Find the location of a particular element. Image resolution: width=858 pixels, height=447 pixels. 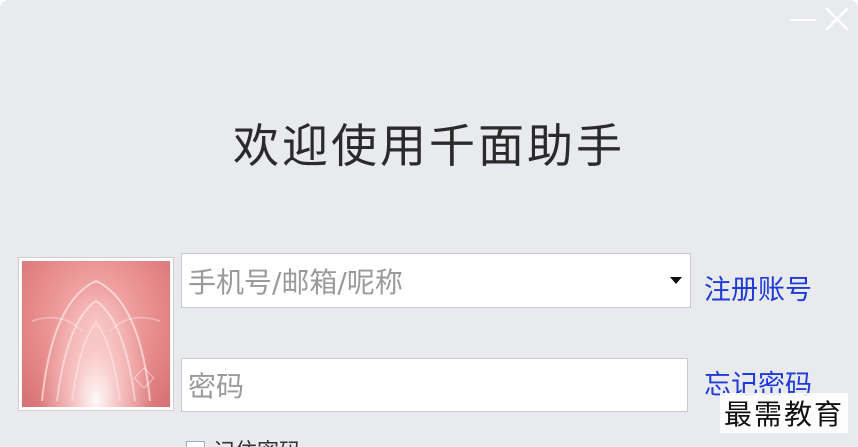

minimize-icon is located at coordinates (803, 20).